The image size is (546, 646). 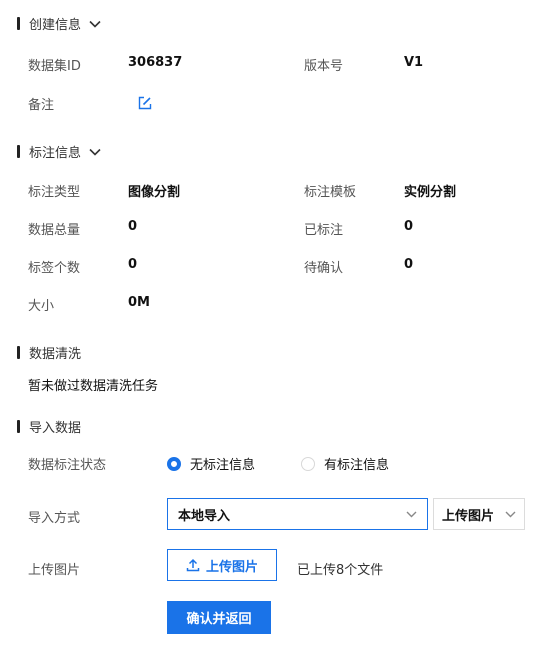 I want to click on section-data-cleaning: 数据清洗, so click(x=49, y=352).